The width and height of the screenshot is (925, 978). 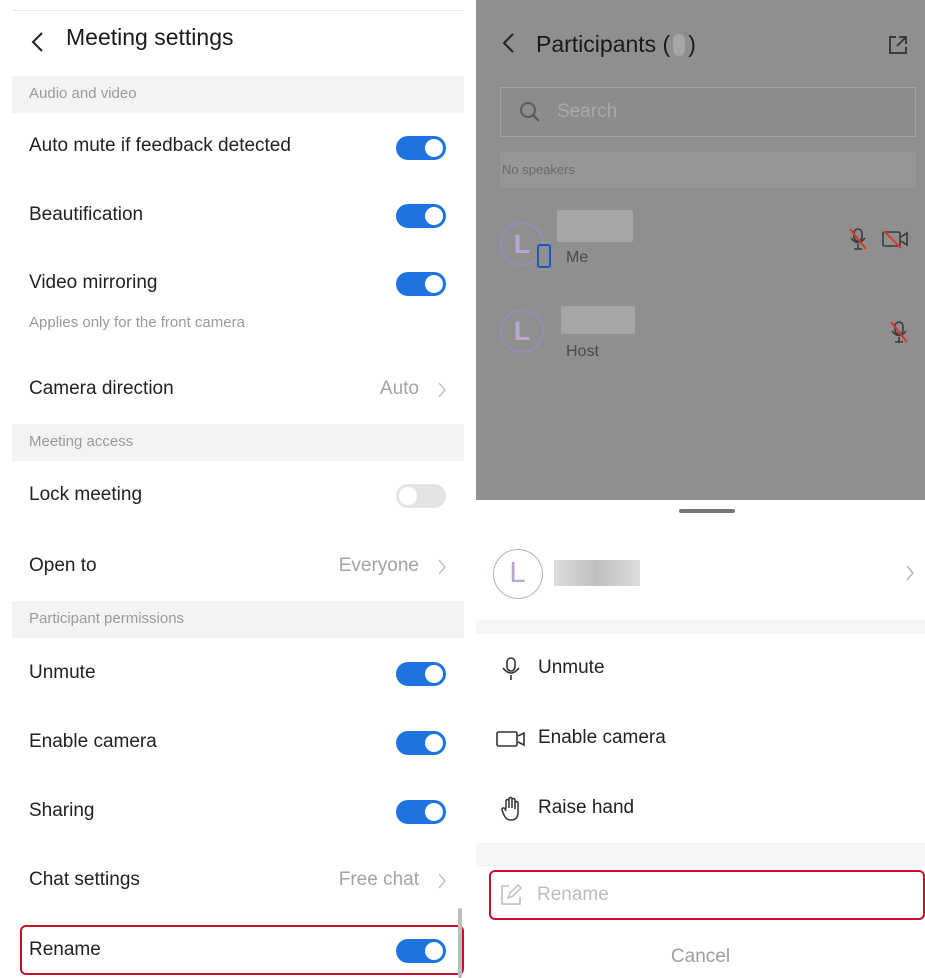 What do you see at coordinates (238, 94) in the screenshot?
I see `section-audio-video: Audio and video` at bounding box center [238, 94].